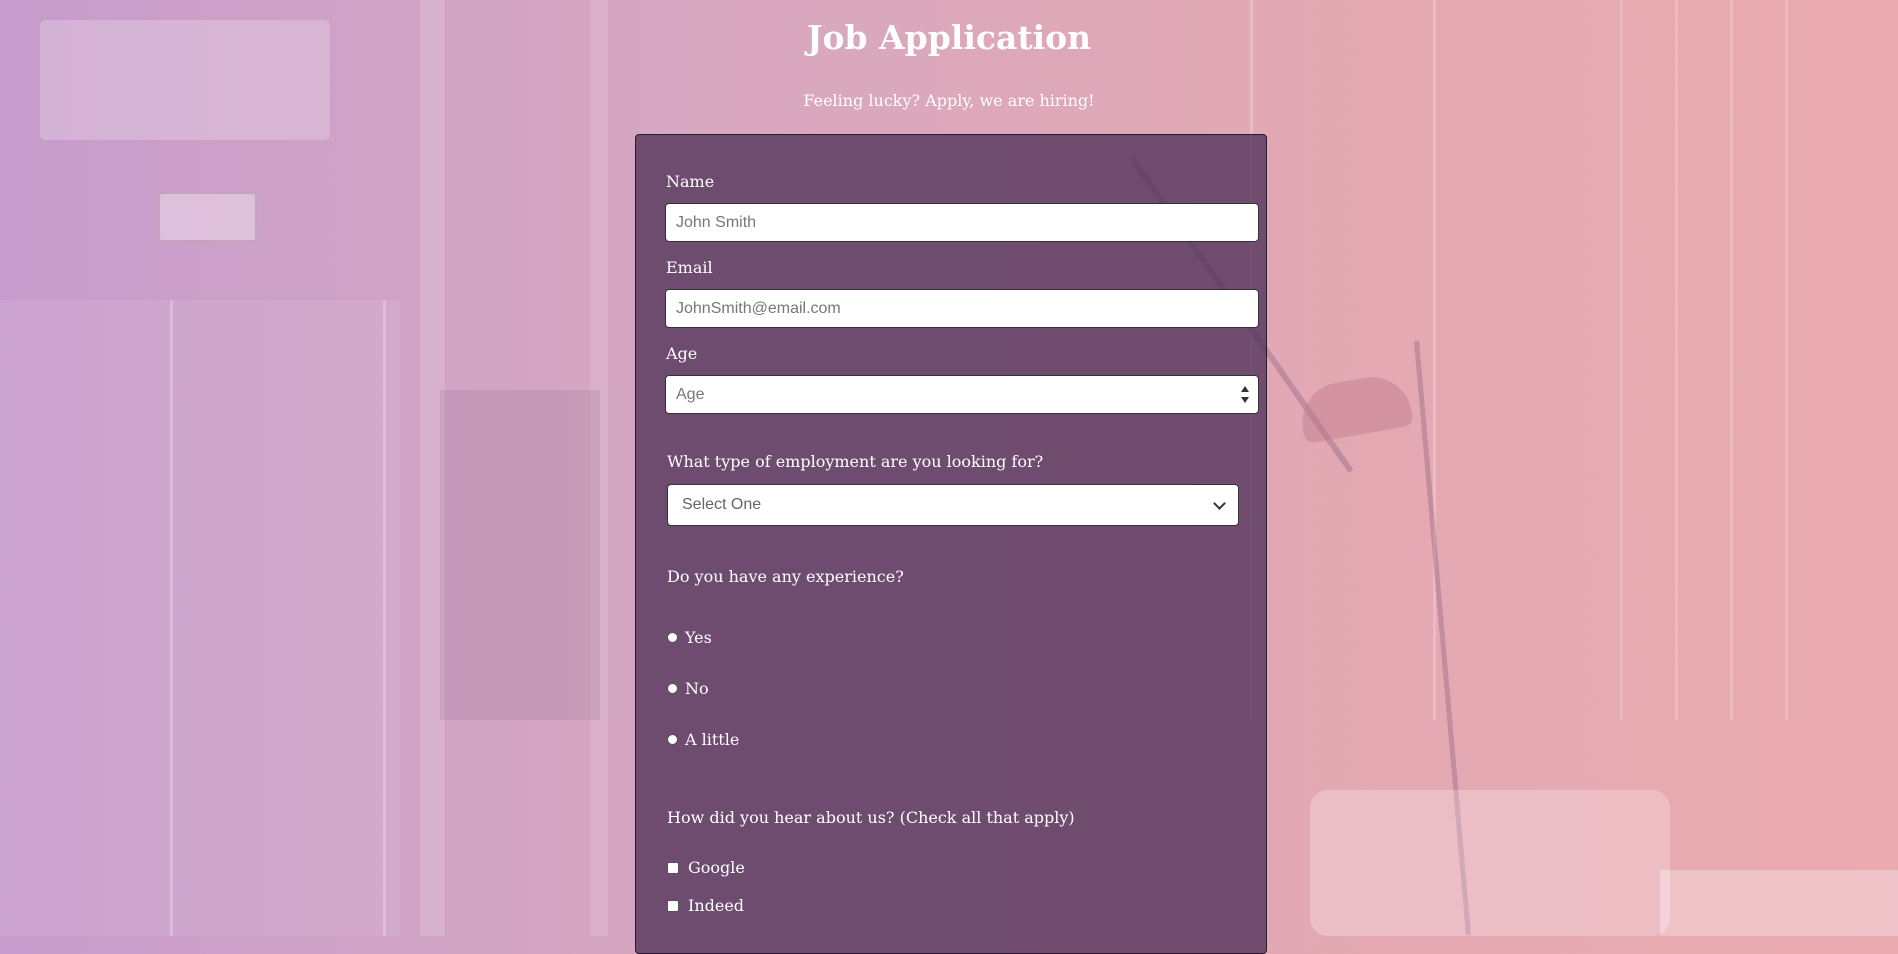  I want to click on radio-label: No, so click(697, 688).